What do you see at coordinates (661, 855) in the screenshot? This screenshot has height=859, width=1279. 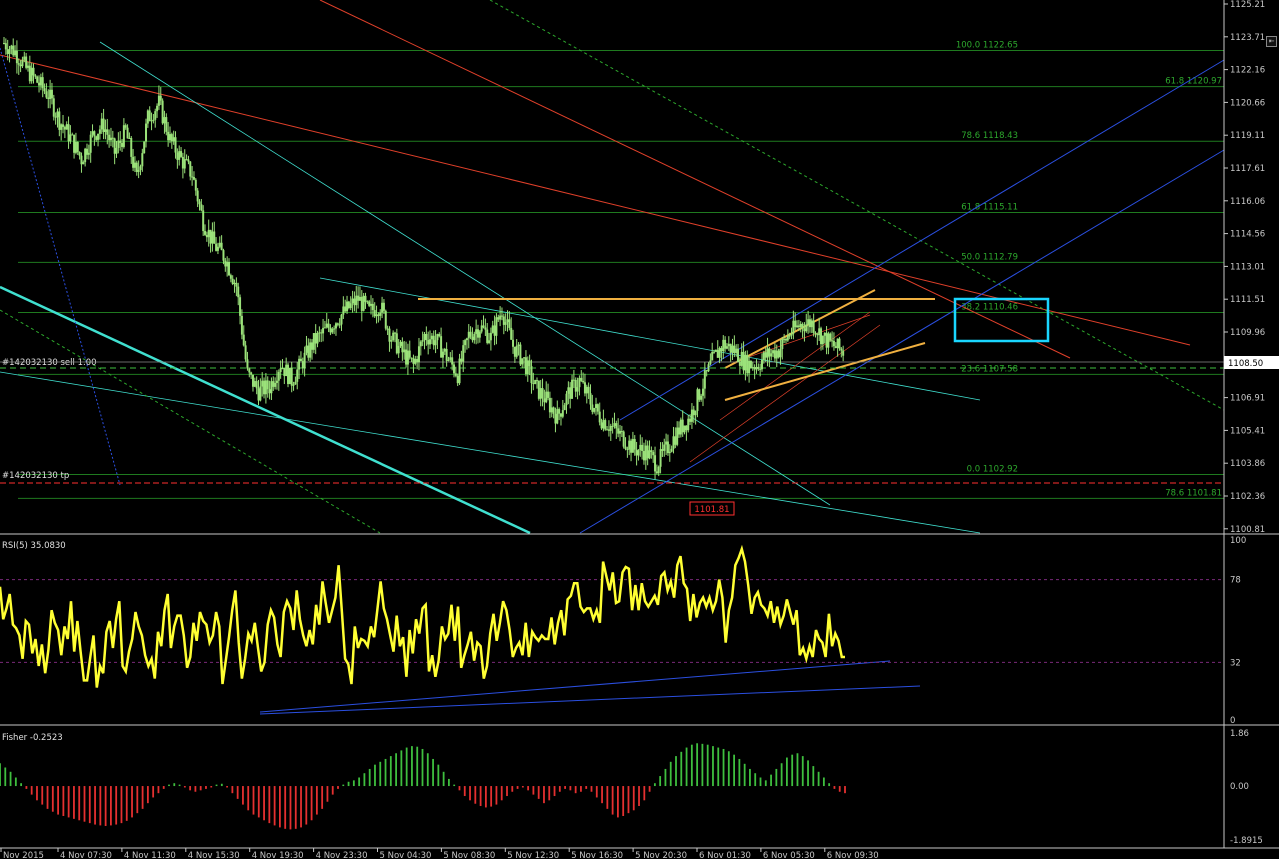 I see `time-tick-label: 5 Nov 20:30` at bounding box center [661, 855].